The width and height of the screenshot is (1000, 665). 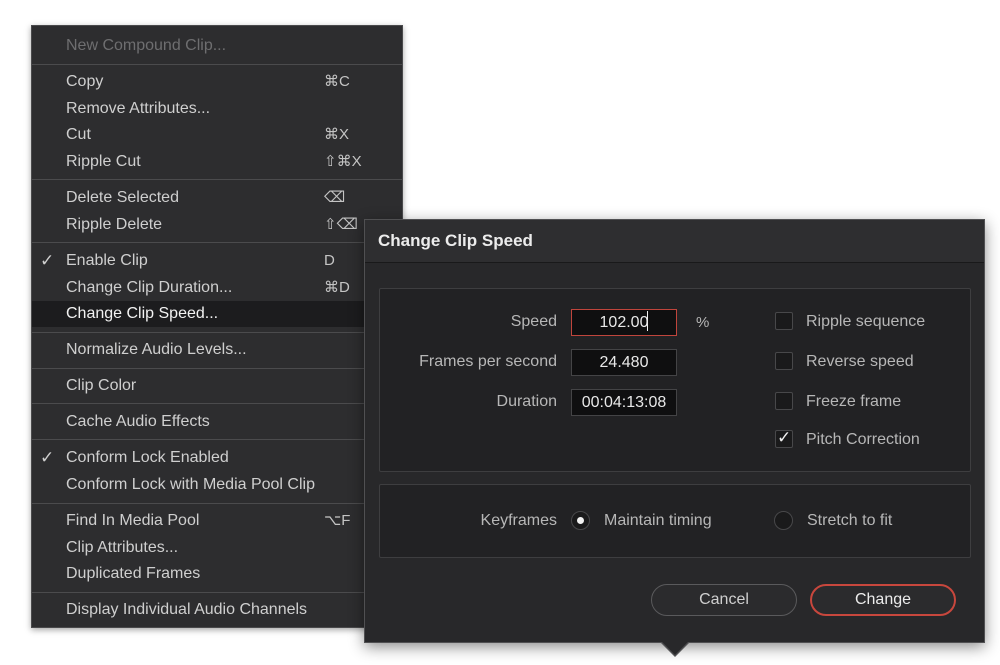 I want to click on menu-item-label: Cut, so click(x=78, y=134).